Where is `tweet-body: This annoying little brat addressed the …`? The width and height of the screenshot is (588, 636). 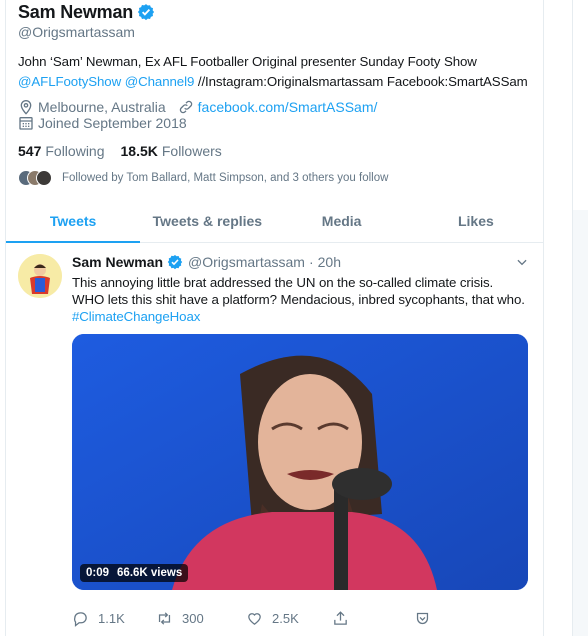 tweet-body: This annoying little brat addressed the … is located at coordinates (298, 291).